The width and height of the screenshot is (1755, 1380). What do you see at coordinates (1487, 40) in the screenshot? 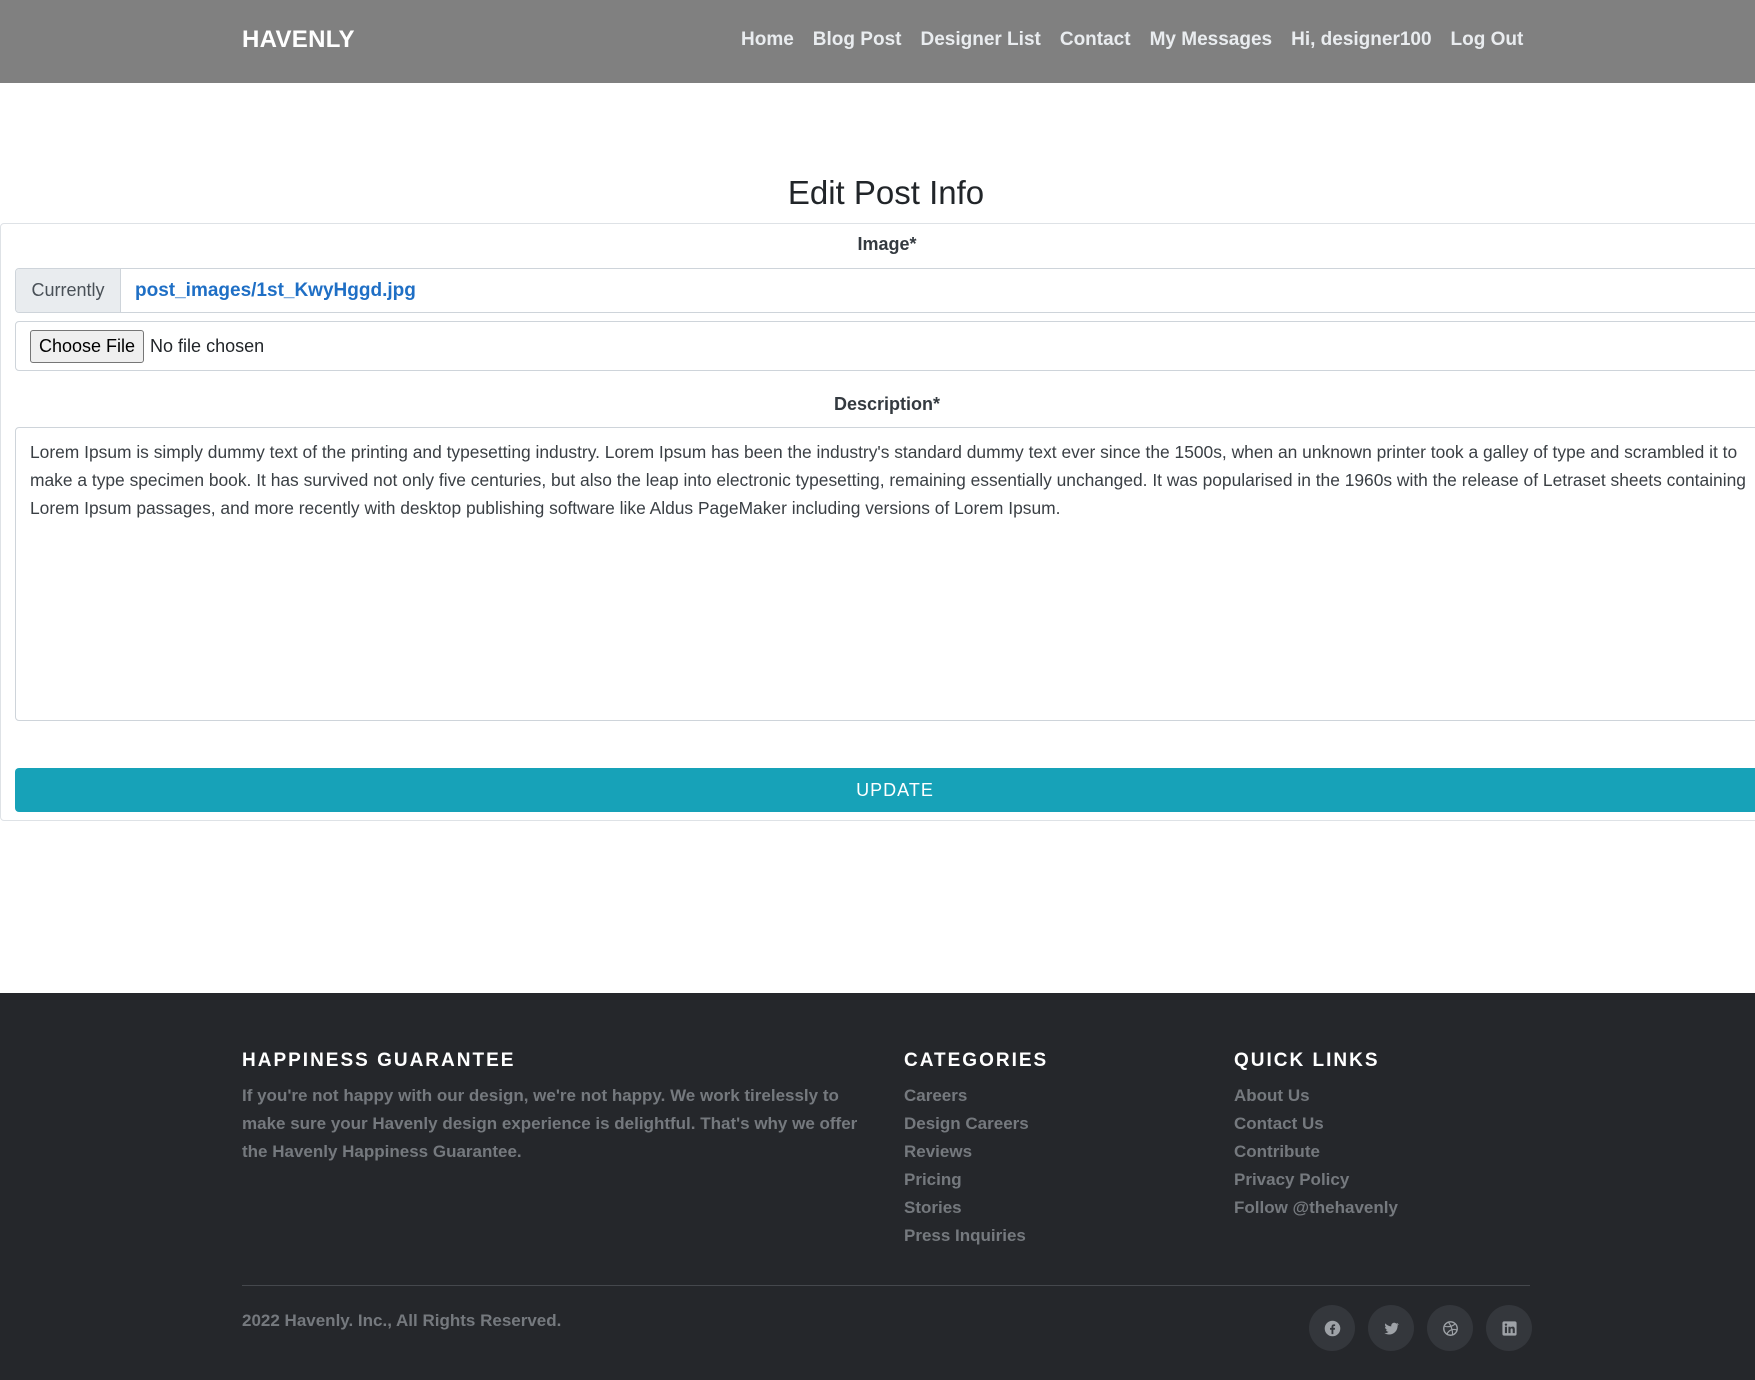
I see `nav-log-out: Log Out` at bounding box center [1487, 40].